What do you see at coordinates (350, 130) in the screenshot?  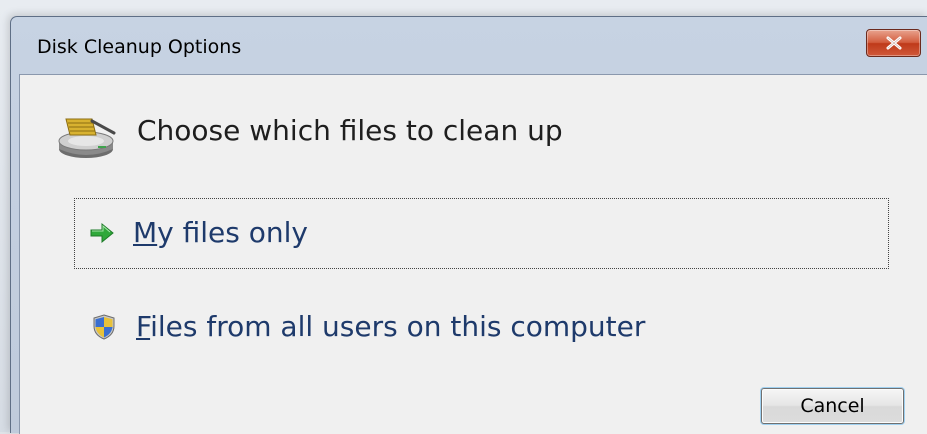 I see `dialog-heading: Choose which files to clean up` at bounding box center [350, 130].